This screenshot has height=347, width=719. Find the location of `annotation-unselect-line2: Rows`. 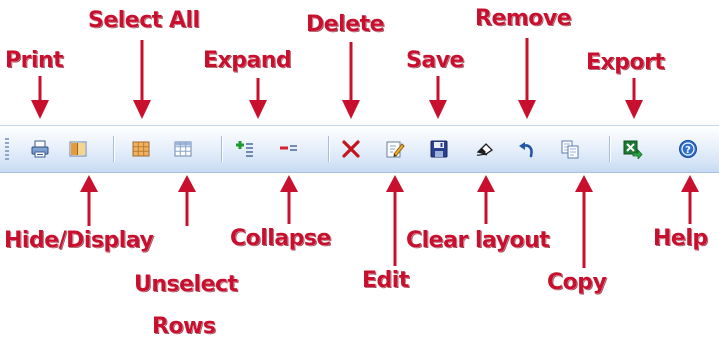

annotation-unselect-line2: Rows is located at coordinates (184, 326).